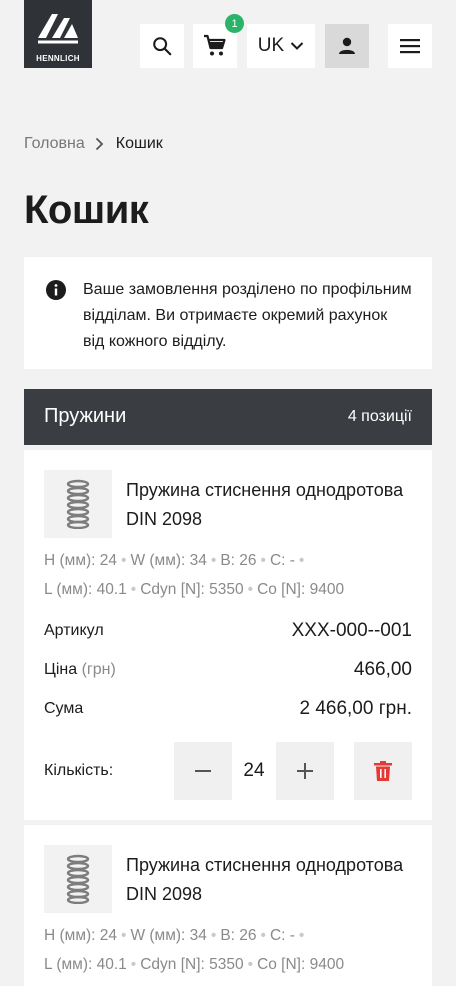 Image resolution: width=456 pixels, height=986 pixels. I want to click on remove-item-button, so click(383, 771).